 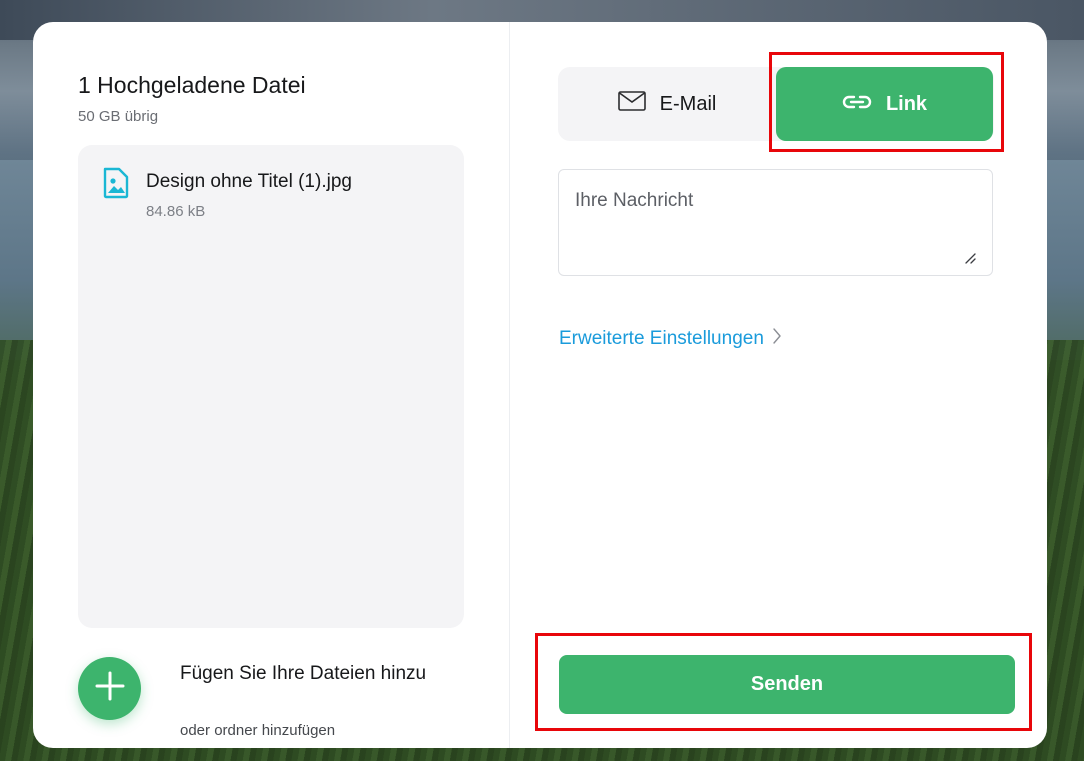 What do you see at coordinates (192, 85) in the screenshot?
I see `upload-title: 1 Hochgeladene Datei` at bounding box center [192, 85].